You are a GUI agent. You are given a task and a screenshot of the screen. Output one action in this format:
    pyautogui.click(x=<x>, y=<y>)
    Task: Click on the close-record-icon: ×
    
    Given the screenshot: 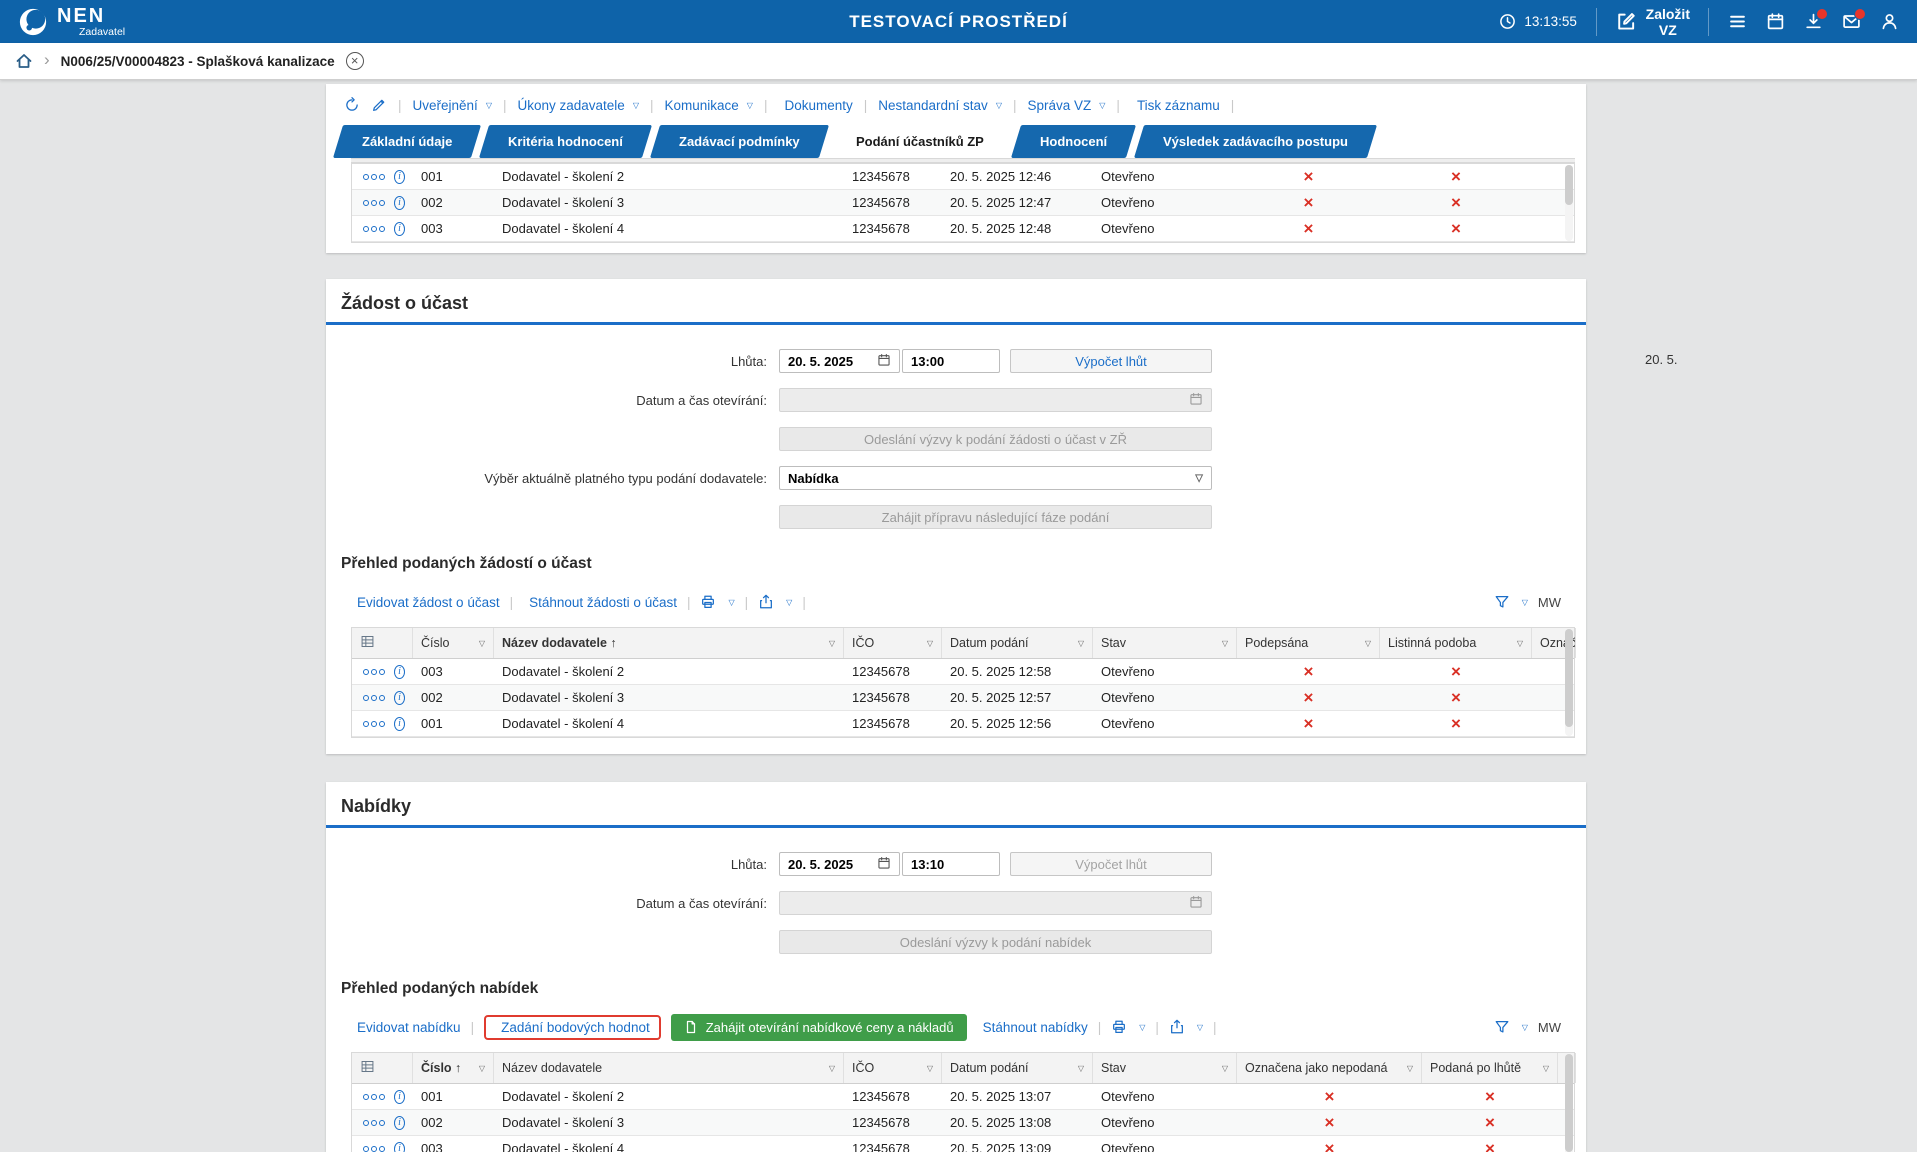 What is the action you would take?
    pyautogui.click(x=354, y=61)
    